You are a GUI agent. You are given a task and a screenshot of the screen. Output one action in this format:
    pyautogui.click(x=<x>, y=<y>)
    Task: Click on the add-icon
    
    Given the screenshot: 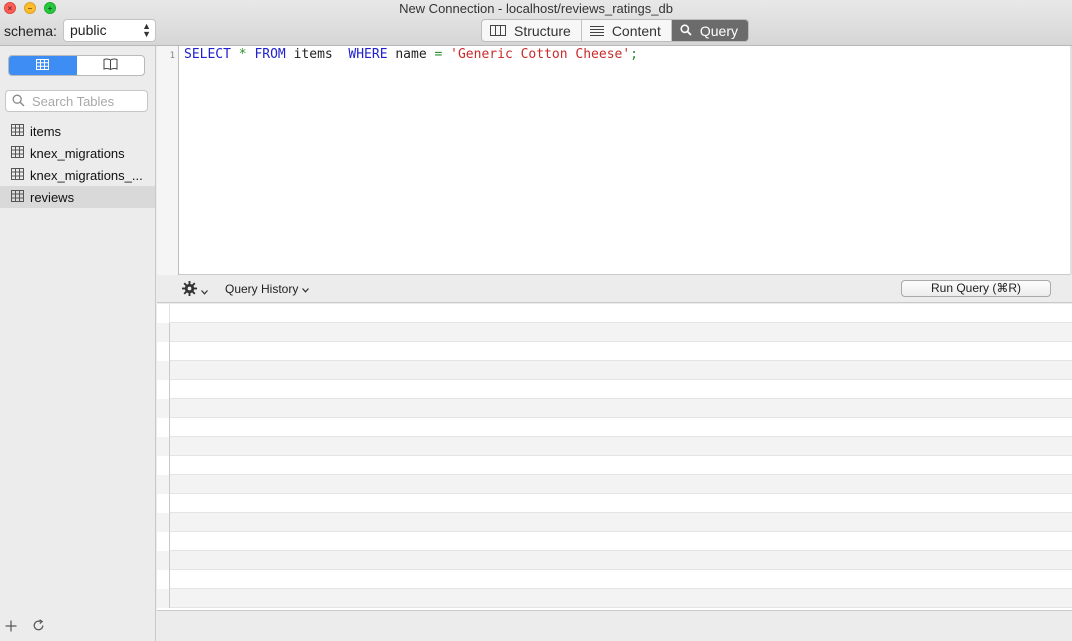 What is the action you would take?
    pyautogui.click(x=11, y=628)
    